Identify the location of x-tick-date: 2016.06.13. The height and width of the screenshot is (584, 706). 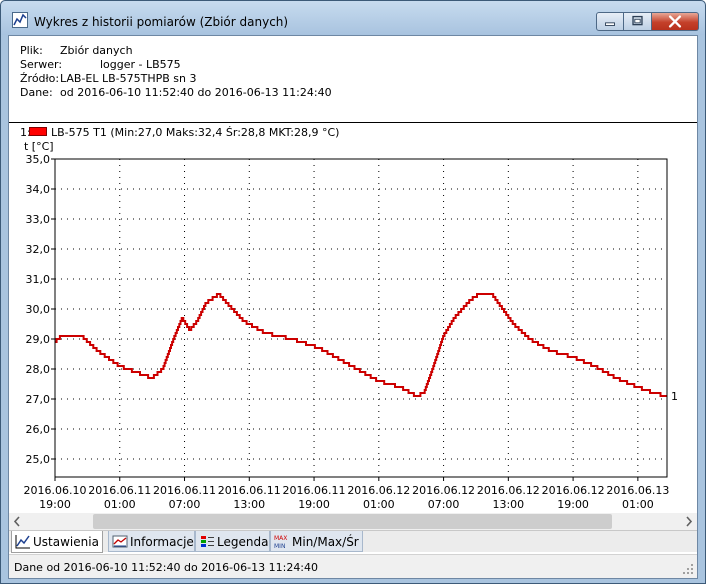
(637, 490).